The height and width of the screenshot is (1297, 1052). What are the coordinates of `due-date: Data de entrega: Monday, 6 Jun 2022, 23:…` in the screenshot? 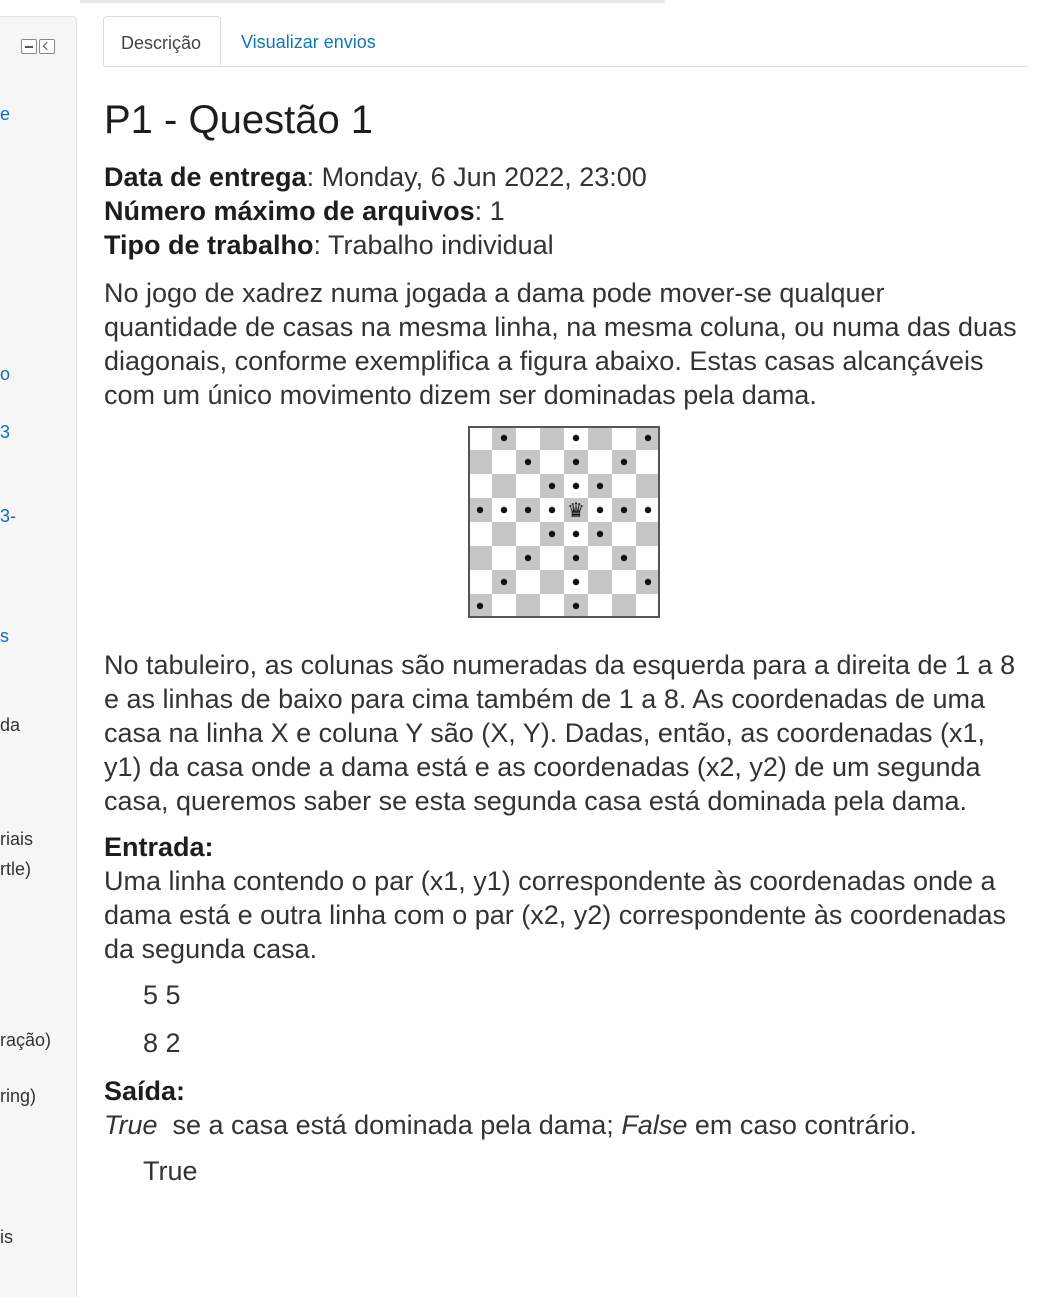 It's located at (564, 177).